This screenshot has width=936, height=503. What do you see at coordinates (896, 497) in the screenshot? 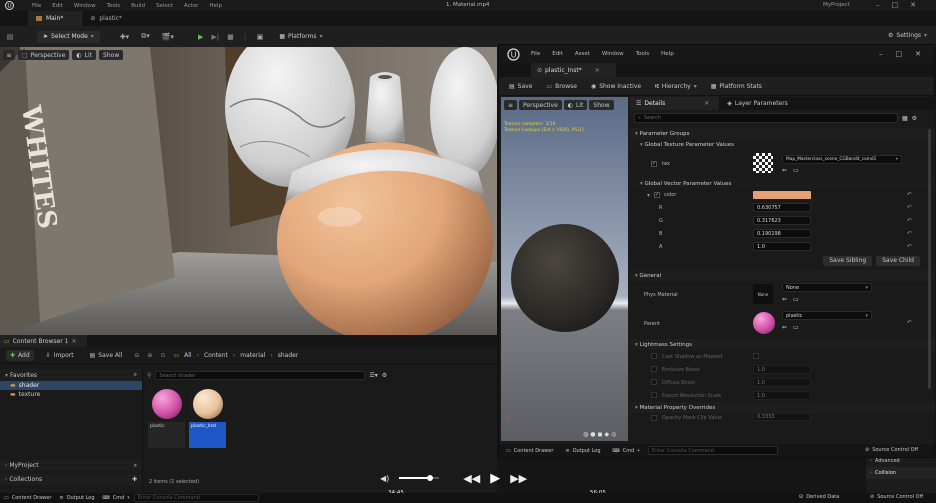
I see `source-control-button: ⊘ Source Control Off` at bounding box center [896, 497].